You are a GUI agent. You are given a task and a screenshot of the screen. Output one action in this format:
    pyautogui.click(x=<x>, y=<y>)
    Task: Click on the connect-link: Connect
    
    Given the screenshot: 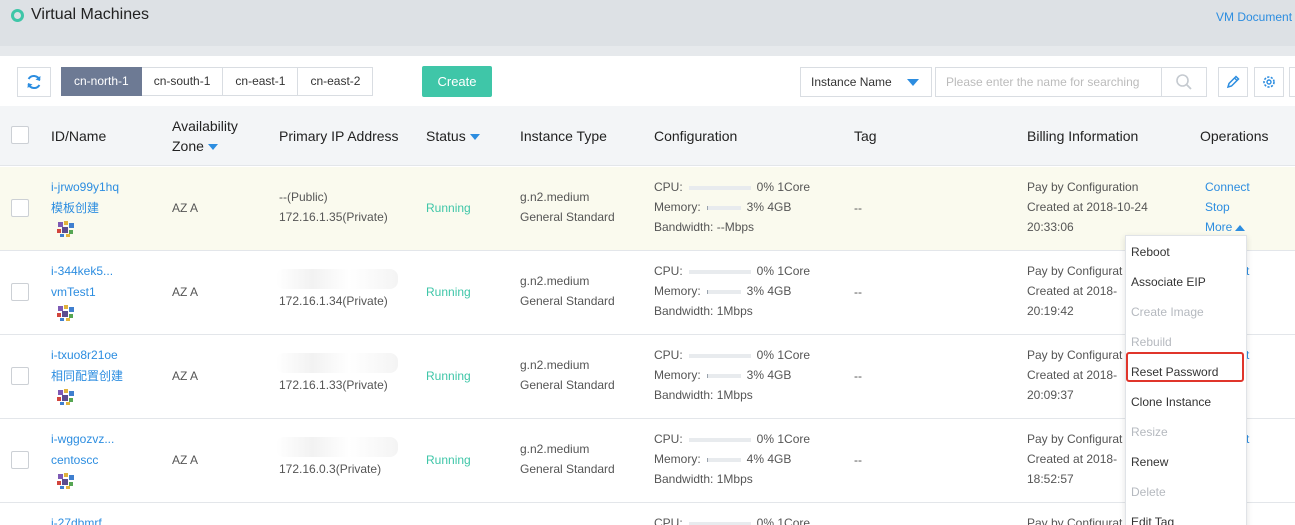 What is the action you would take?
    pyautogui.click(x=1227, y=187)
    